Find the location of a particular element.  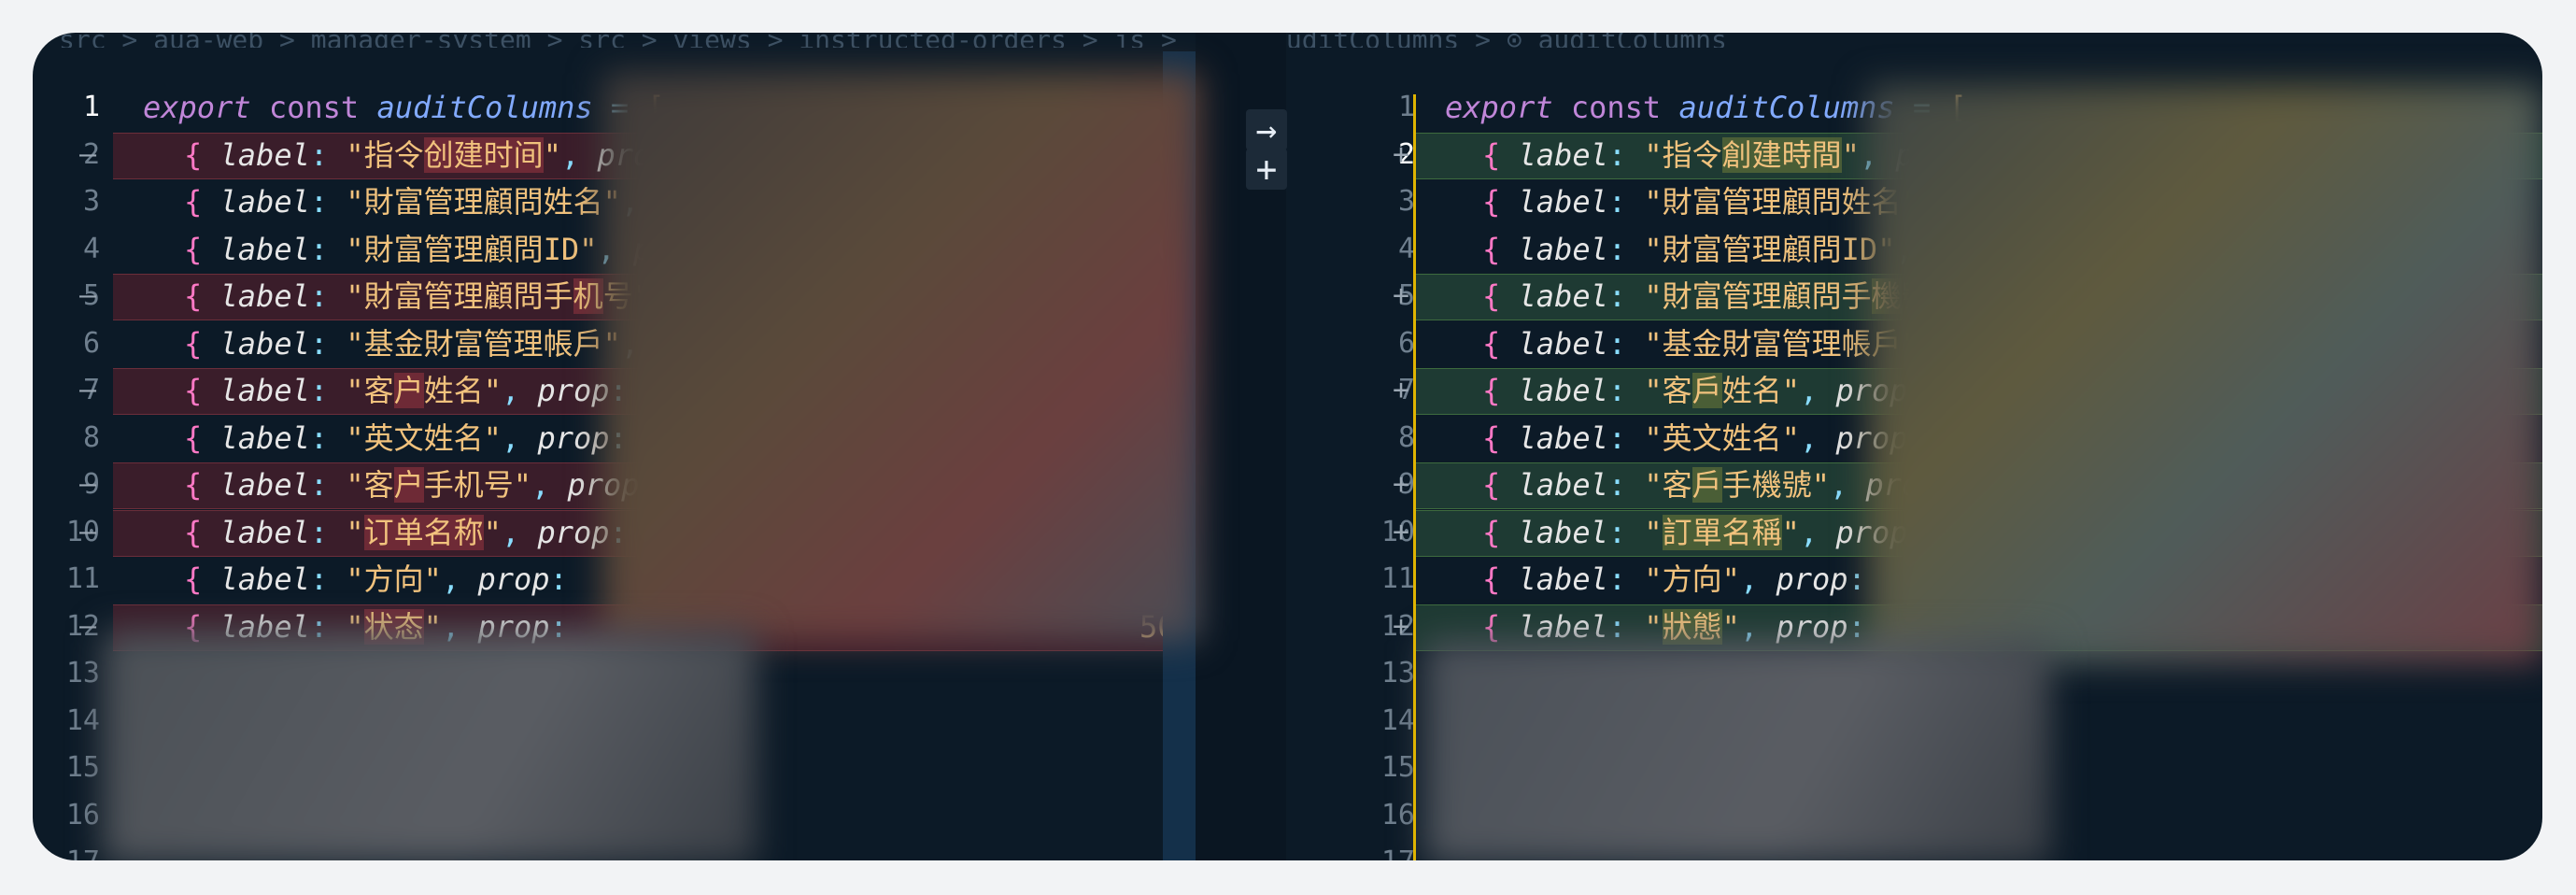

string-value: 基金財富管理帳戶 is located at coordinates (483, 343).